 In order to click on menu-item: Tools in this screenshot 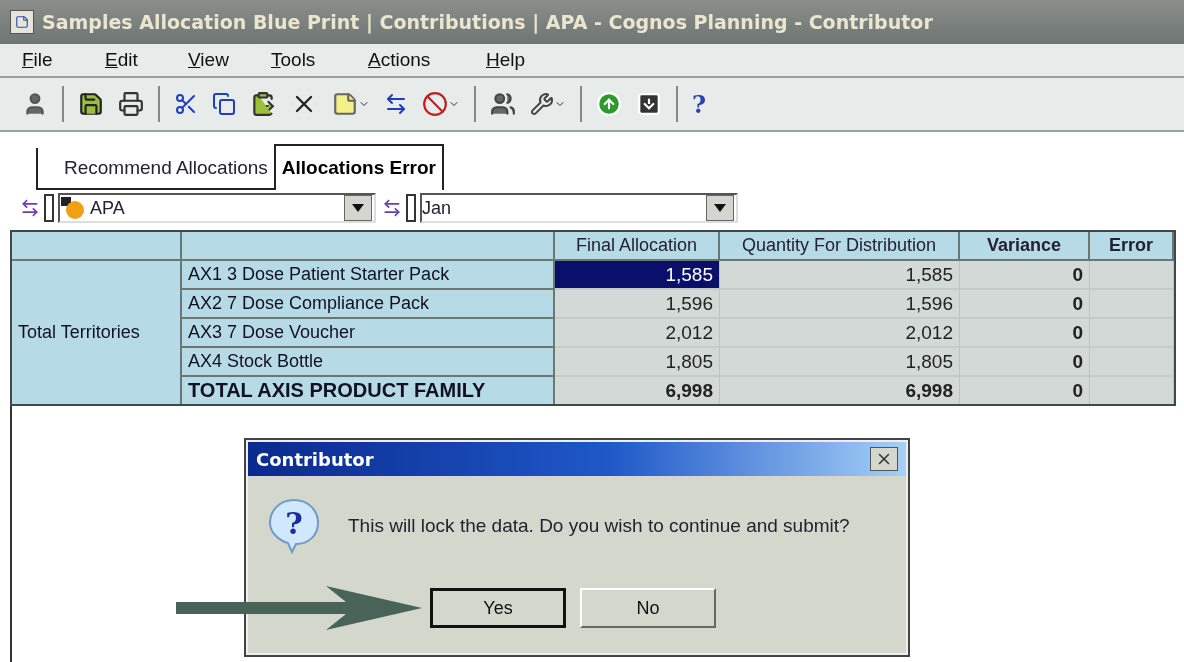, I will do `click(319, 60)`.